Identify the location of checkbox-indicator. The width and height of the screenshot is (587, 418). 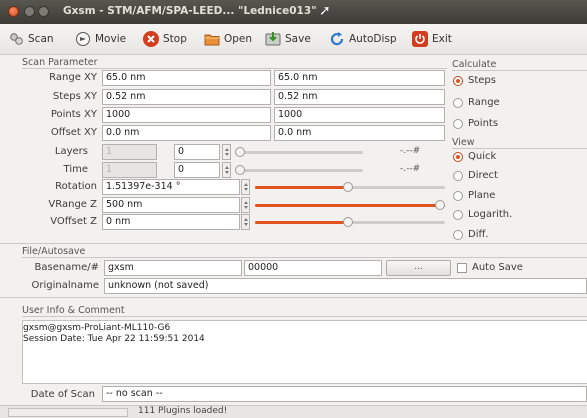
(462, 267).